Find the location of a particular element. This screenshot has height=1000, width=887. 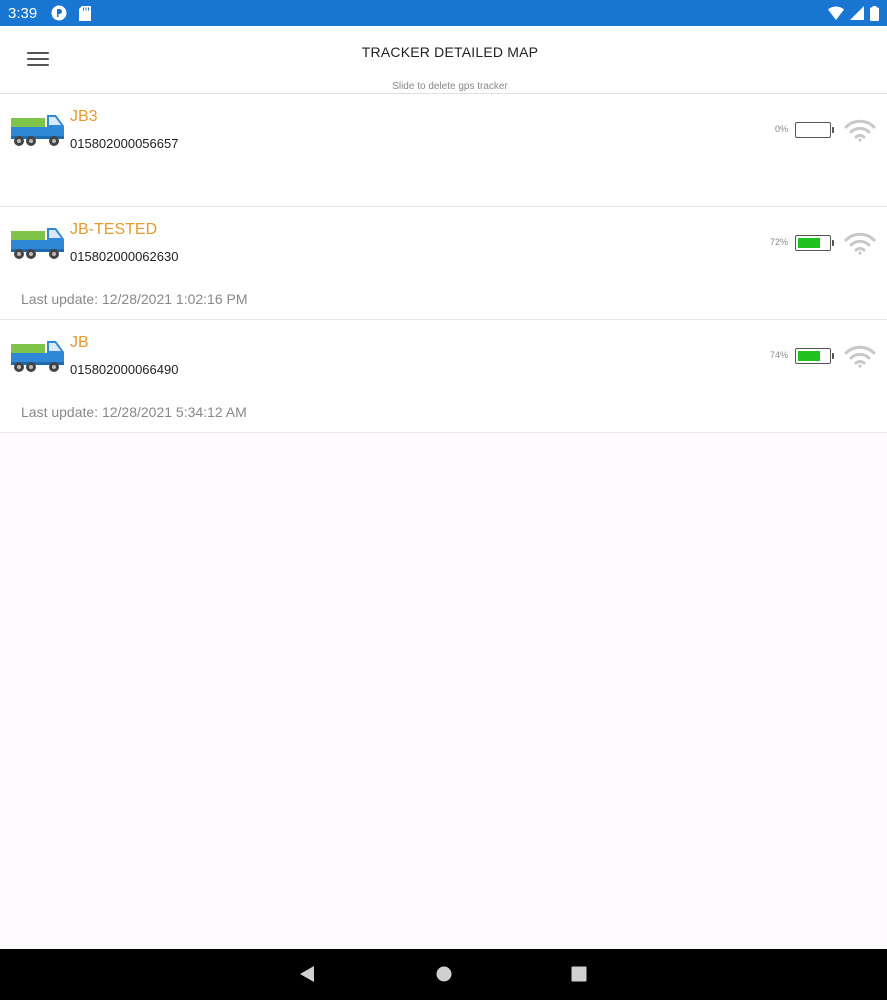

tracker-name: JB3 is located at coordinates (84, 116).